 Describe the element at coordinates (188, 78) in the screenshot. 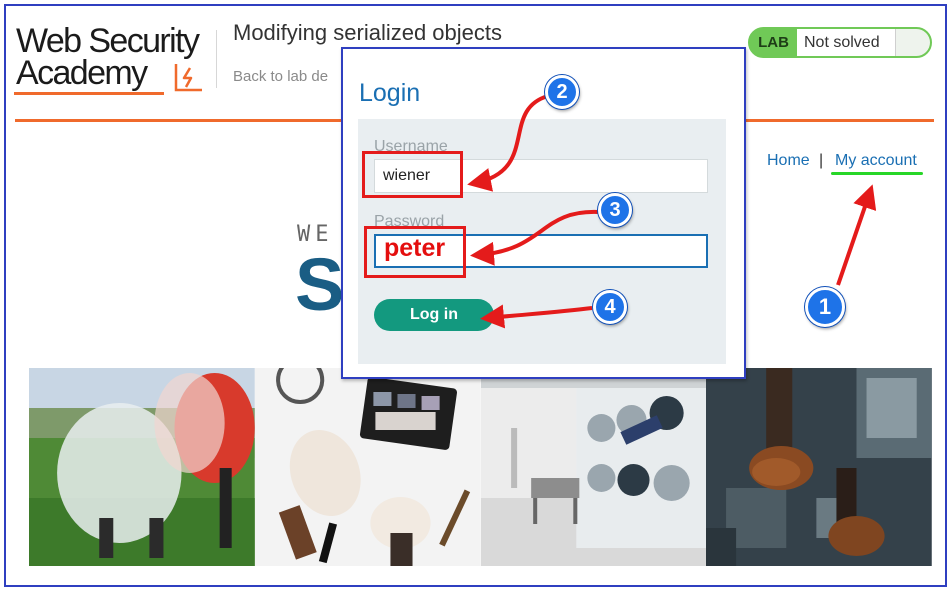

I see `lightning-bolt-icon` at that location.